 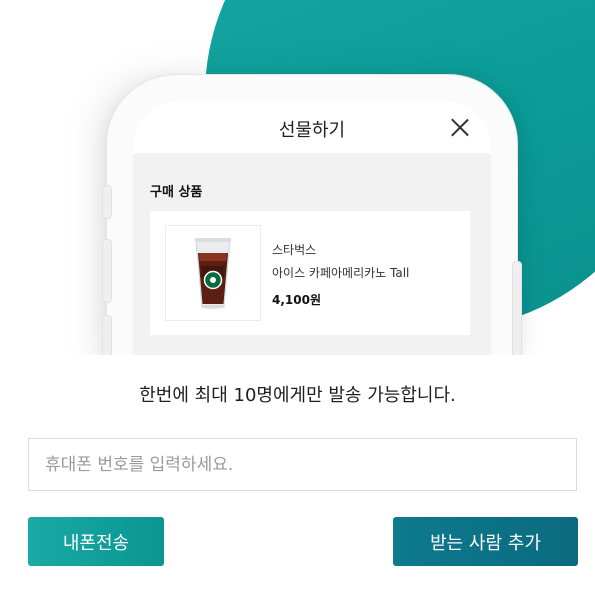 What do you see at coordinates (96, 541) in the screenshot?
I see `send-to-my-phone-button: 내폰전송` at bounding box center [96, 541].